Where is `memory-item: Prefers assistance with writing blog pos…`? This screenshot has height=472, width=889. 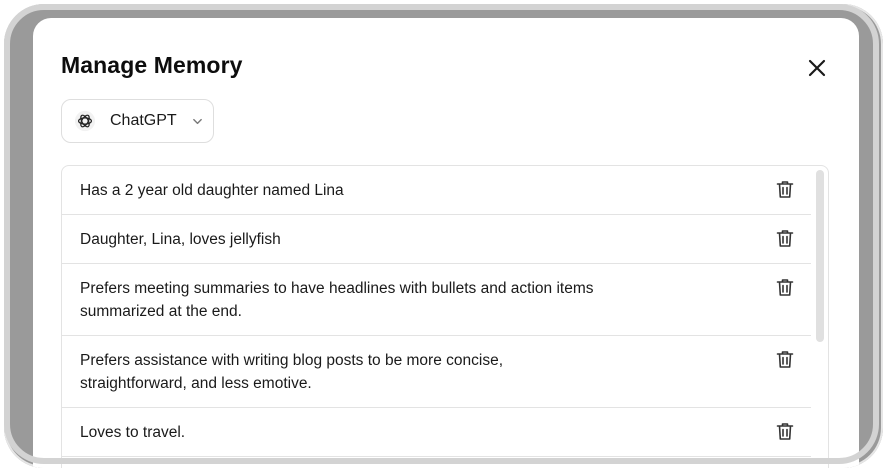 memory-item: Prefers assistance with writing blog pos… is located at coordinates (436, 372).